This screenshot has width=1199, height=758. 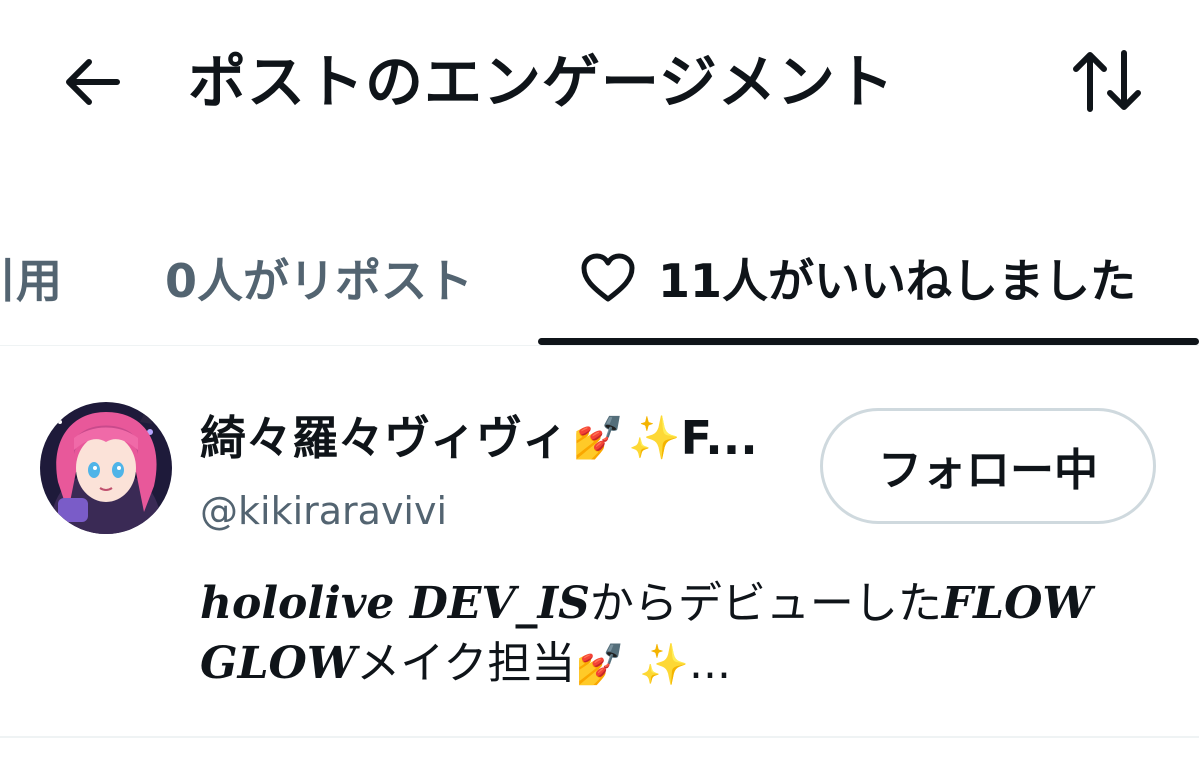 I want to click on back-button, so click(x=93, y=82).